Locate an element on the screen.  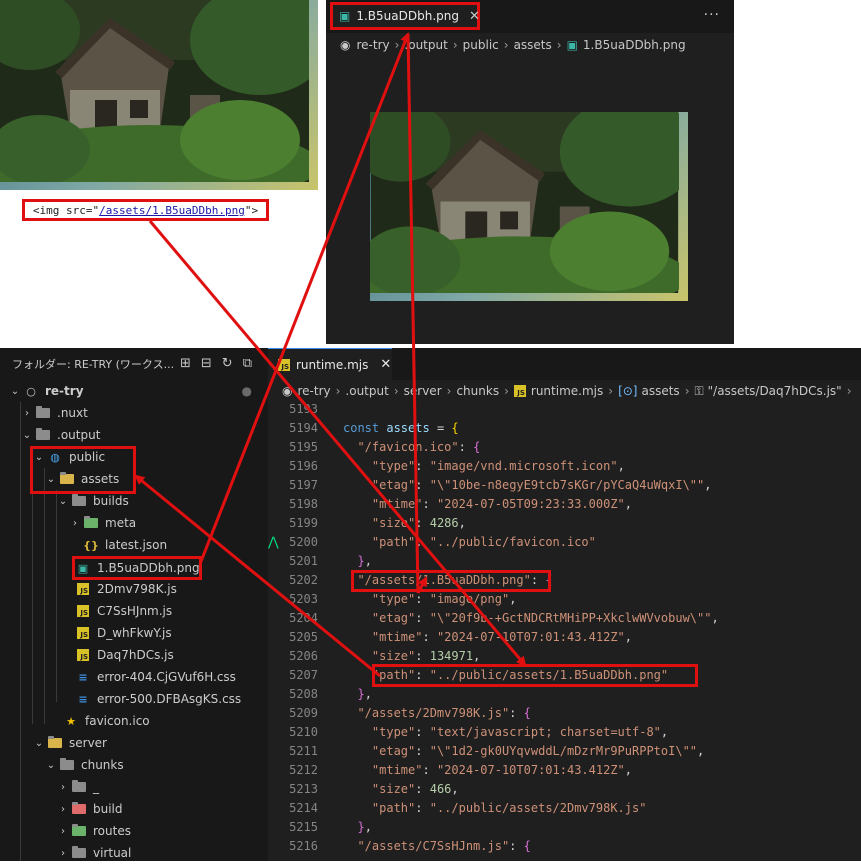
preview-image is located at coordinates (529, 206).